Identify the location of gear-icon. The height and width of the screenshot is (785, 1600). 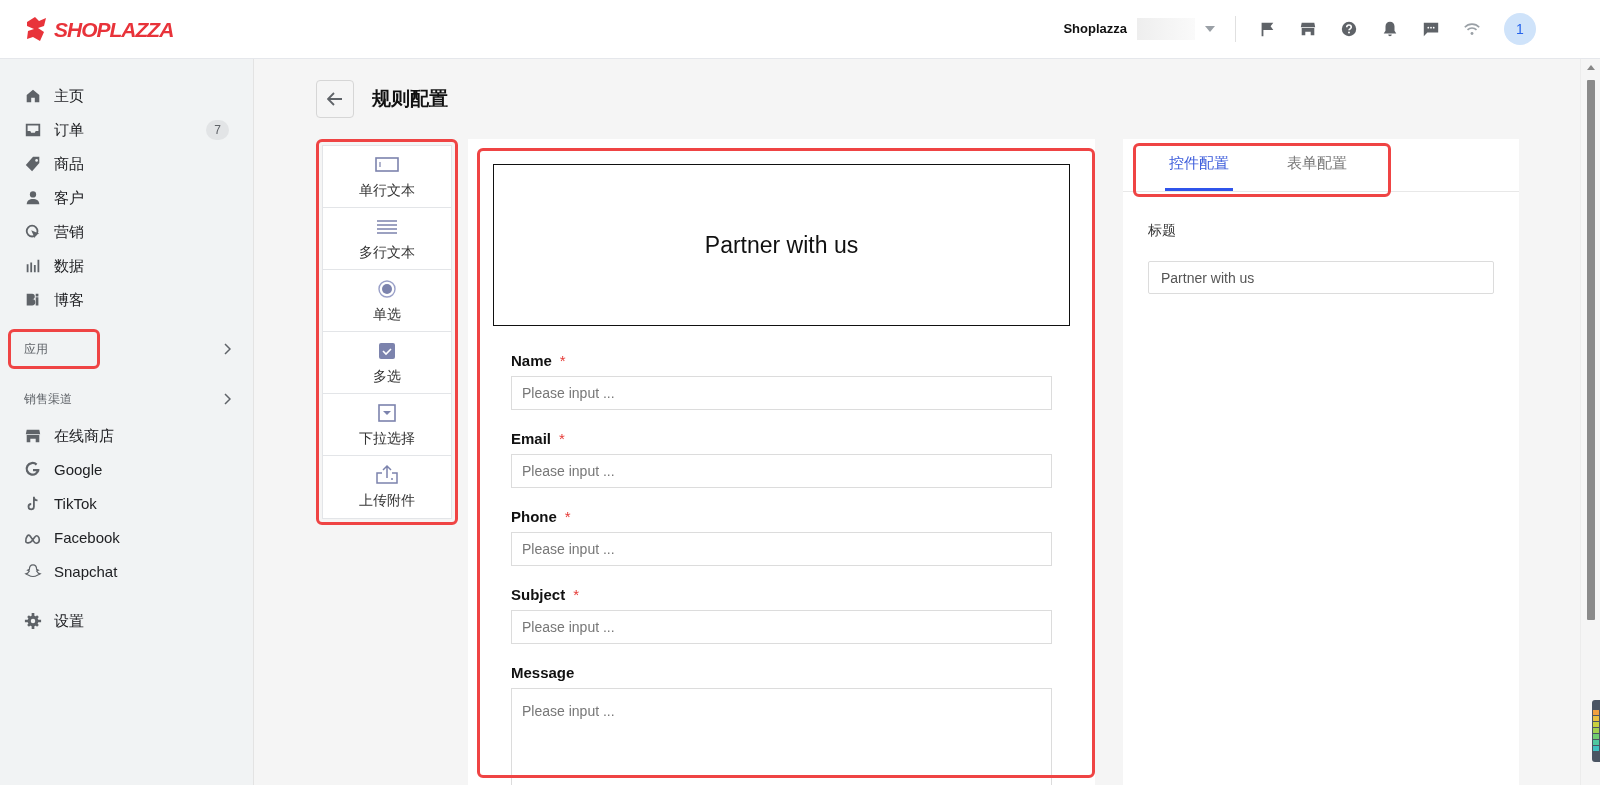
(33, 621).